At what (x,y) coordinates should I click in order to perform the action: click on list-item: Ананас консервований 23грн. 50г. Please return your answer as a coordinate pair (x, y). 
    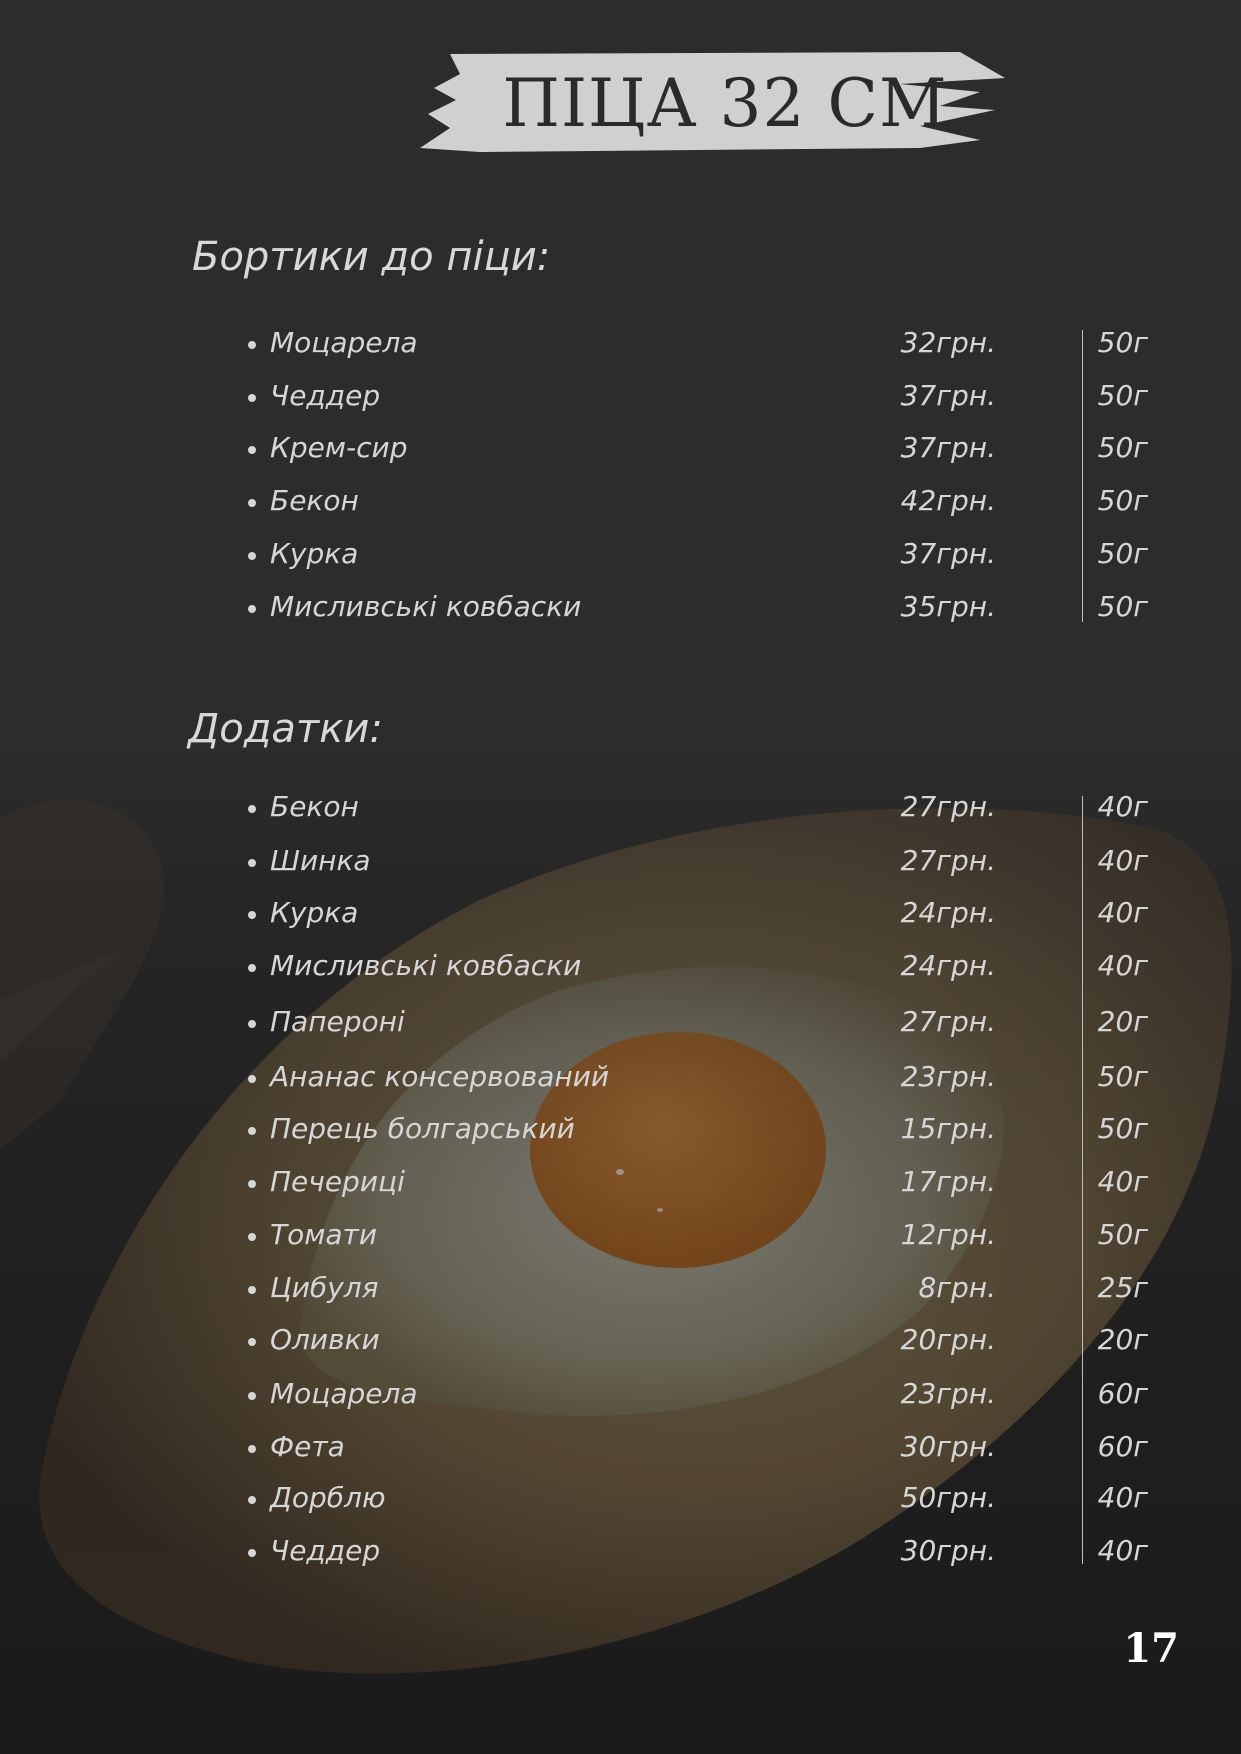
    Looking at the image, I should click on (698, 1078).